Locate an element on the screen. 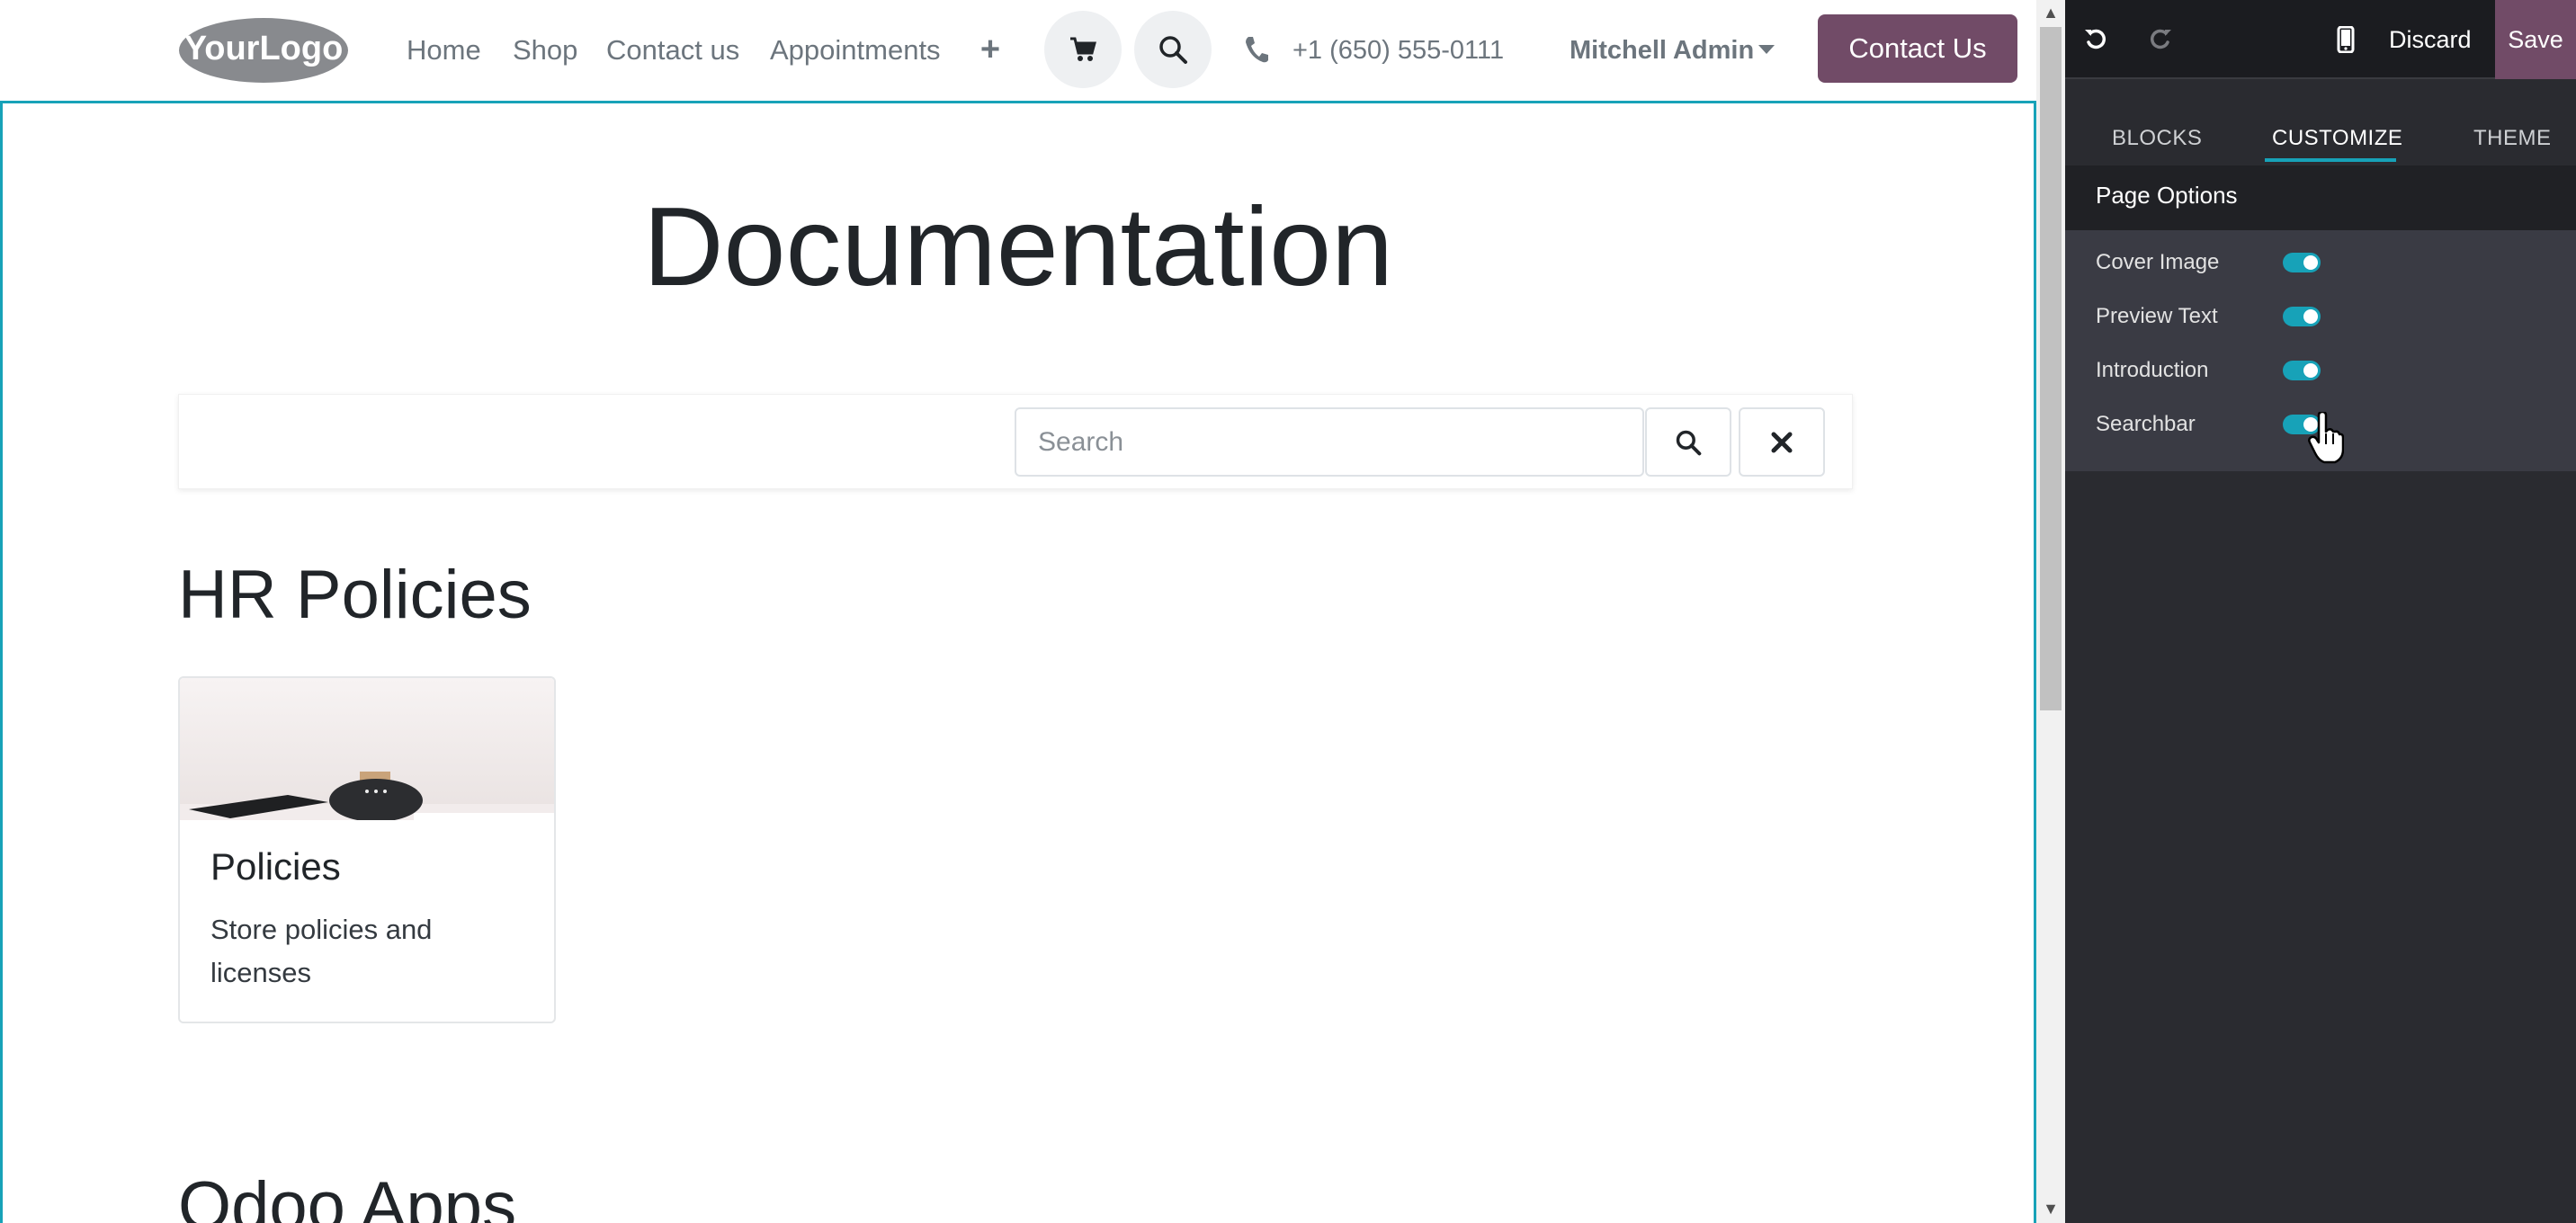  option-label-cover-image: Cover Image is located at coordinates (2158, 262).